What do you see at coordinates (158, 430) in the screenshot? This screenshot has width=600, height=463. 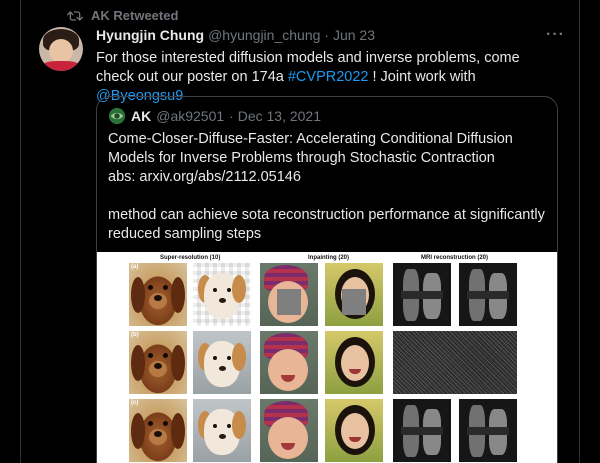 I see `dog-image-c: (c)` at bounding box center [158, 430].